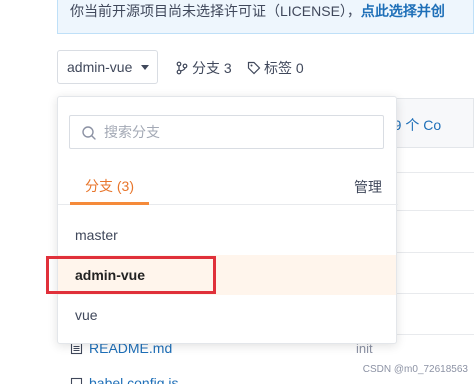  I want to click on file-row-babel-config: babel.config.js, so click(124, 379).